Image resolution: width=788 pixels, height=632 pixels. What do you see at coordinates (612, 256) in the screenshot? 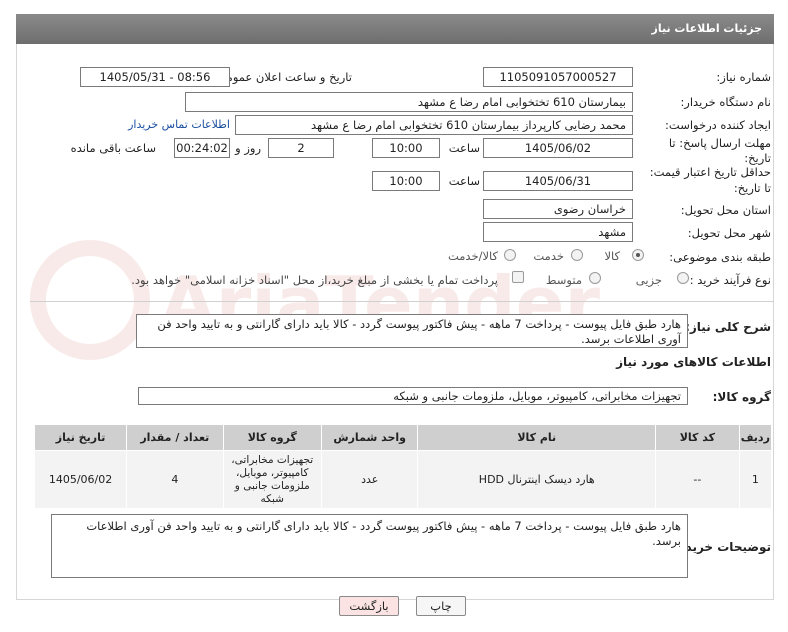
I see `category-option-goods: کالا` at bounding box center [612, 256].